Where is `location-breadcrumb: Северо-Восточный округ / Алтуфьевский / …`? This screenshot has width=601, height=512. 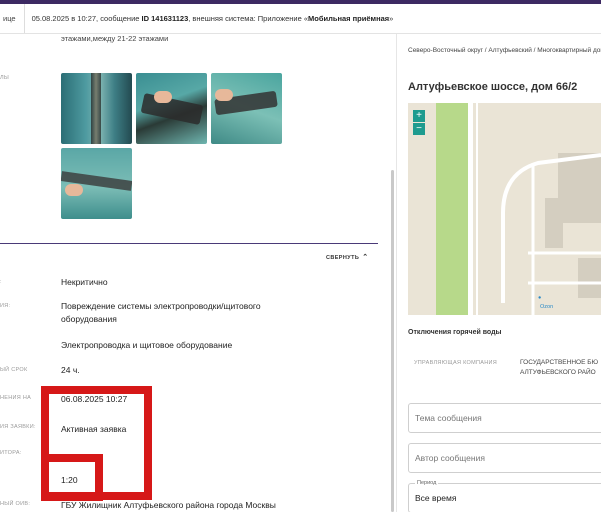
location-breadcrumb: Северо-Восточный округ / Алтуфьевский / … is located at coordinates (504, 51).